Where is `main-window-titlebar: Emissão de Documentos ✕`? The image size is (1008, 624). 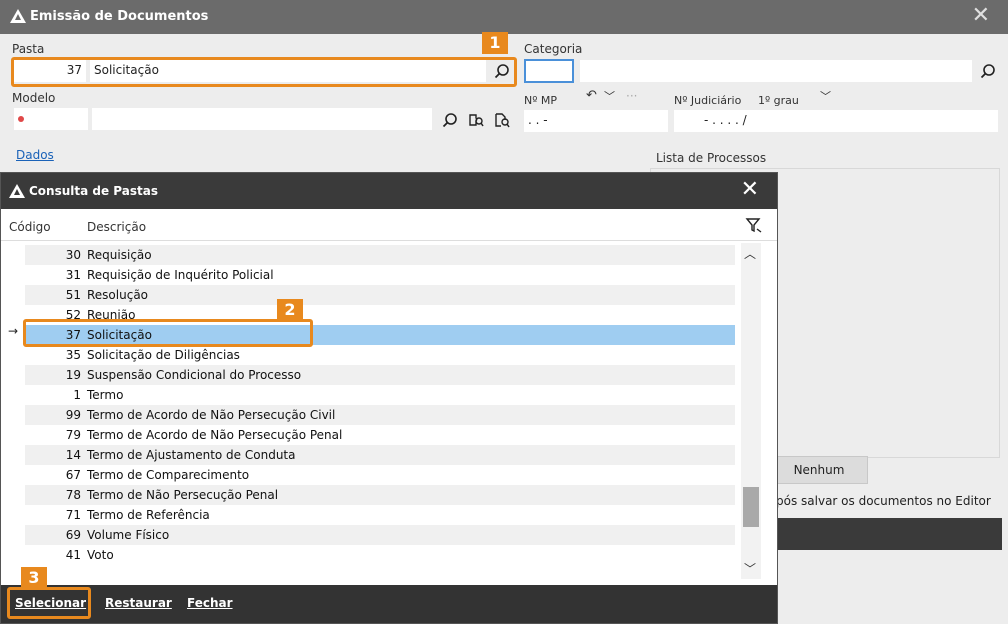
main-window-titlebar: Emissão de Documentos ✕ is located at coordinates (504, 17).